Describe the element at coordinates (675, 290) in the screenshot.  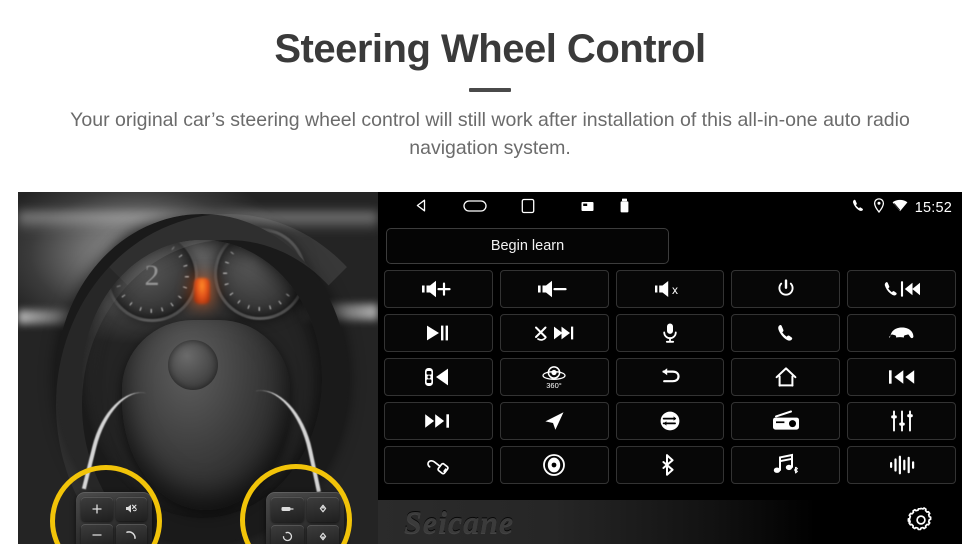
I see `svg-text: x` at that location.